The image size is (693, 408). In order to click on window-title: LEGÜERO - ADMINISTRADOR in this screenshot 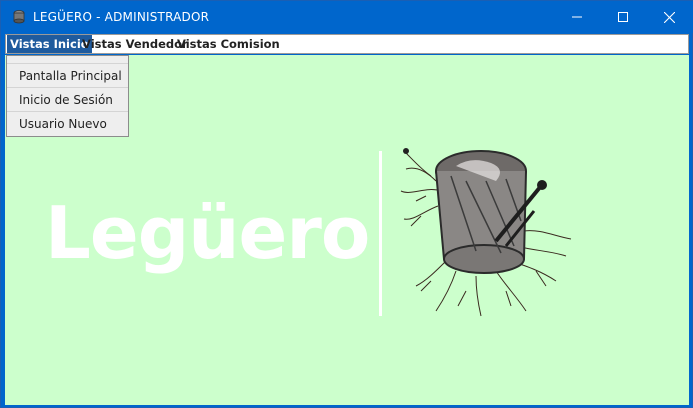, I will do `click(121, 17)`.